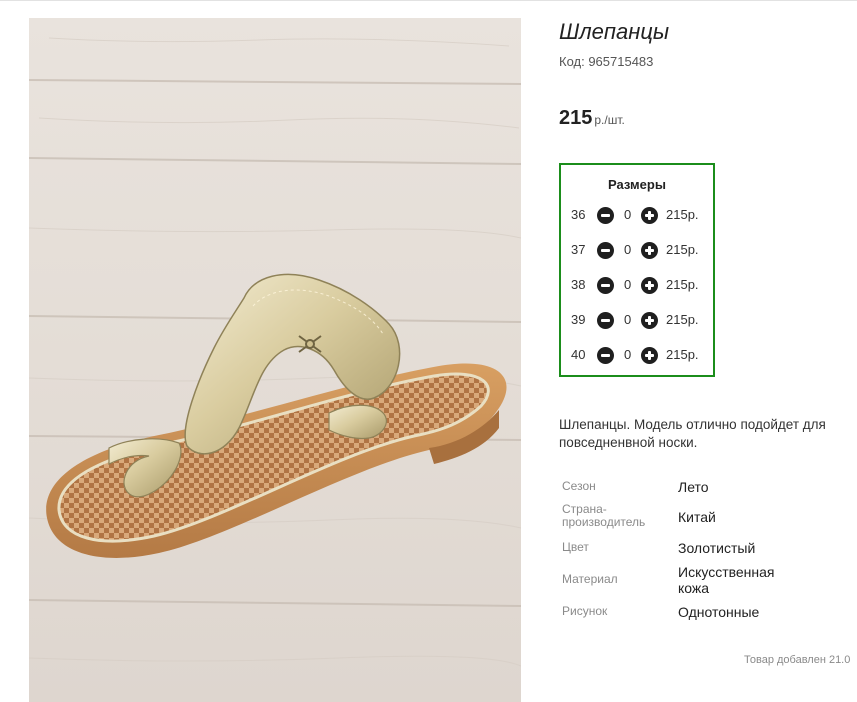 The image size is (857, 702). I want to click on top-divider, so click(428, 0).